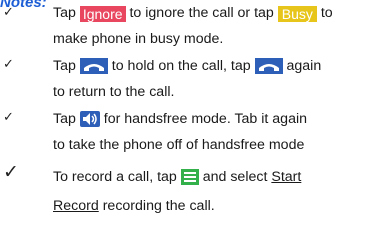 Image resolution: width=389 pixels, height=244 pixels. I want to click on text-segment: to ignore the call or tap, so click(201, 13).